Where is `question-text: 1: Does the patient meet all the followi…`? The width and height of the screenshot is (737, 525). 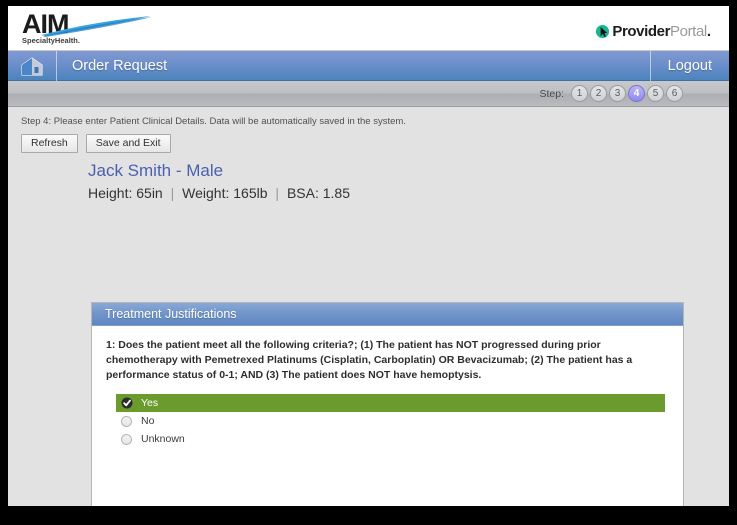
question-text: 1: Does the patient meet all the followi… is located at coordinates (369, 360).